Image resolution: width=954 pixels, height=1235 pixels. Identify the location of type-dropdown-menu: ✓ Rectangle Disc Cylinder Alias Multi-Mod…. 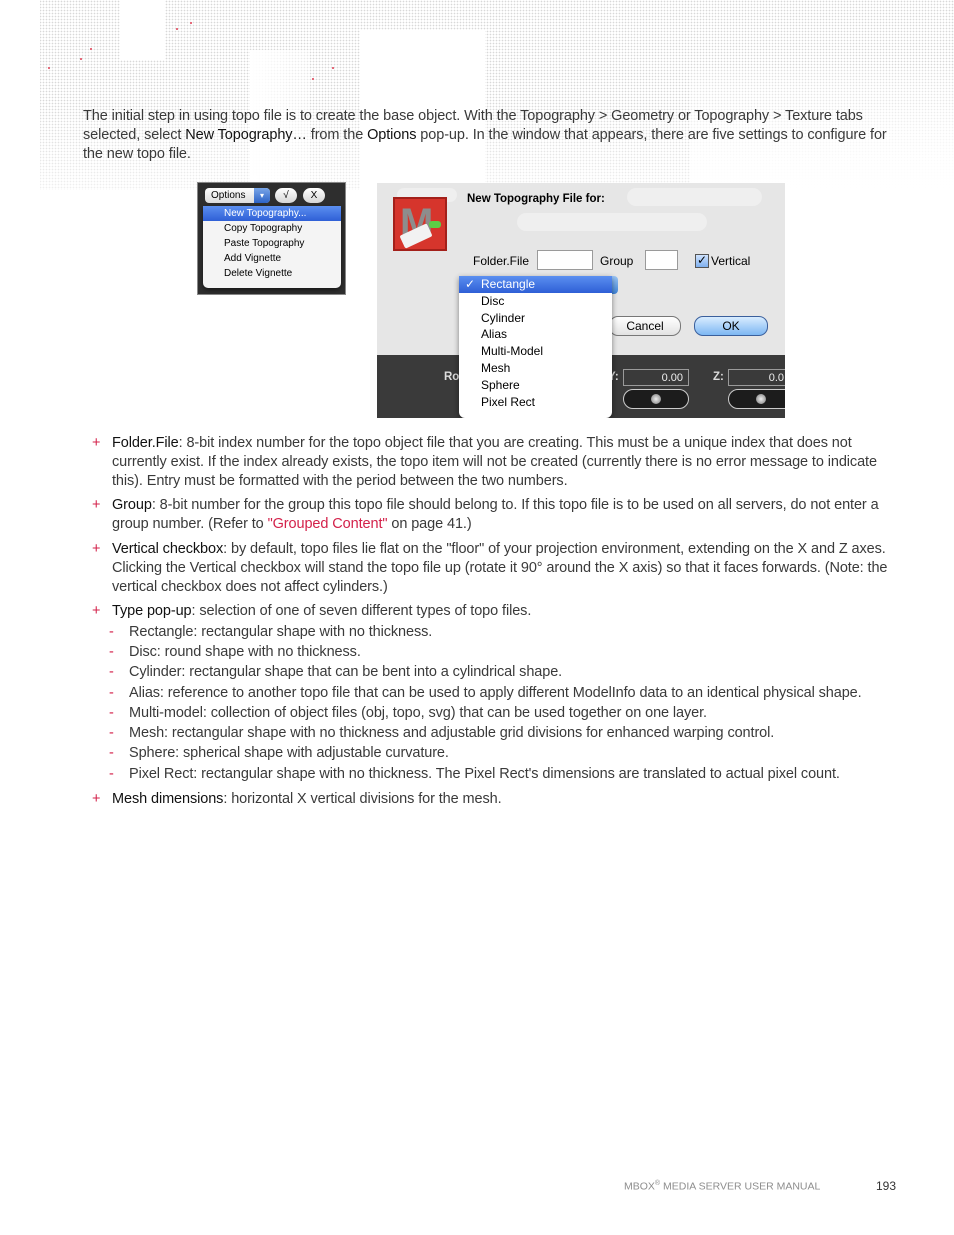
(535, 347).